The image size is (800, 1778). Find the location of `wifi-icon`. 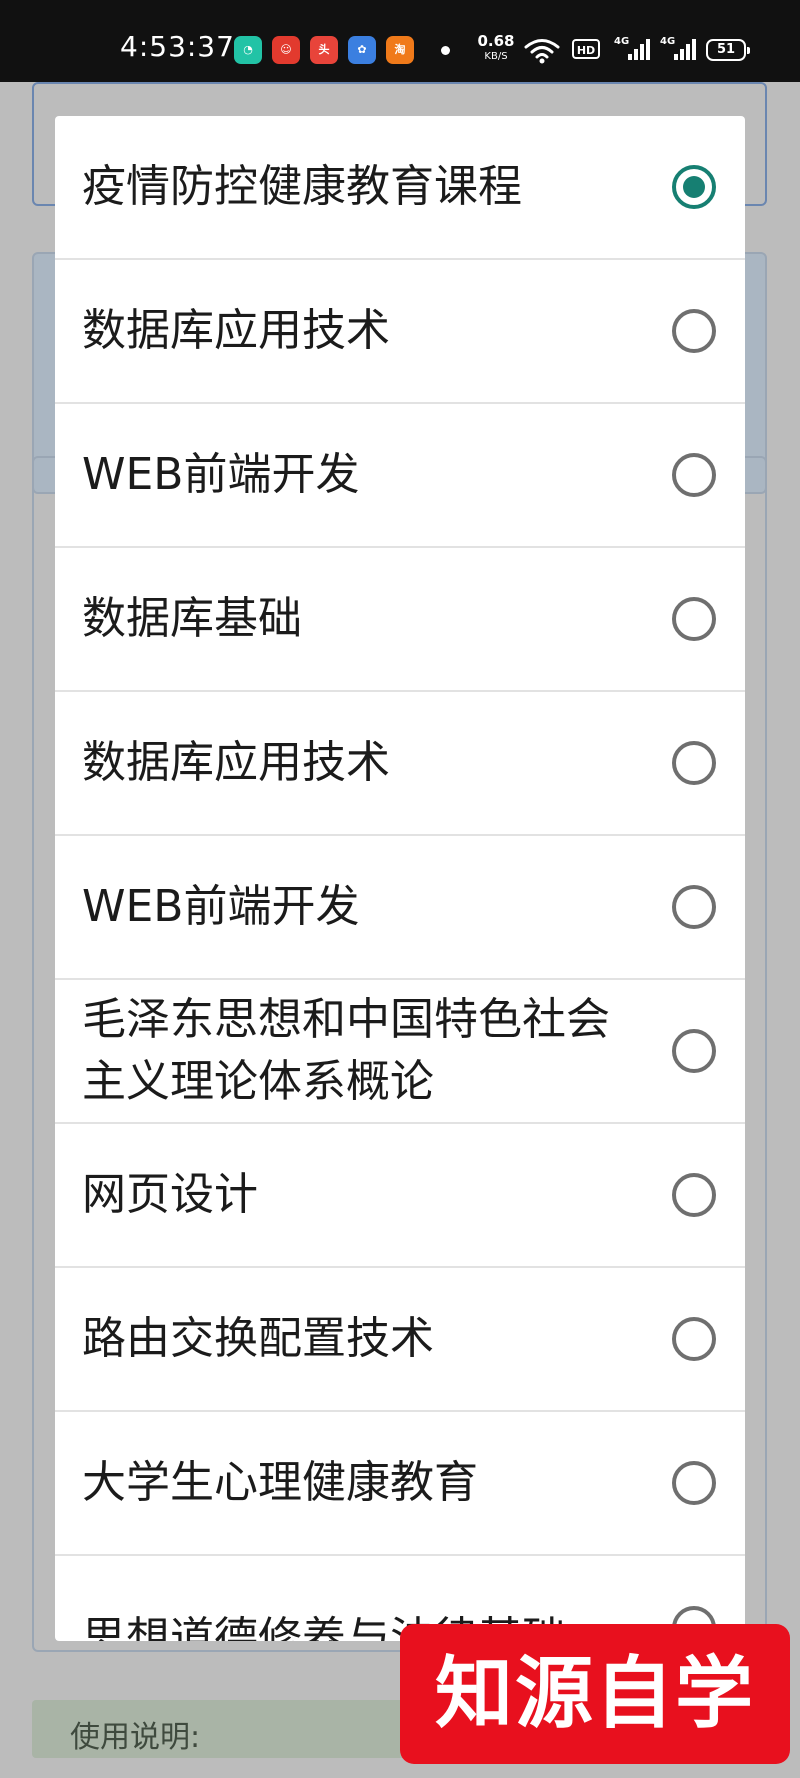

wifi-icon is located at coordinates (542, 51).